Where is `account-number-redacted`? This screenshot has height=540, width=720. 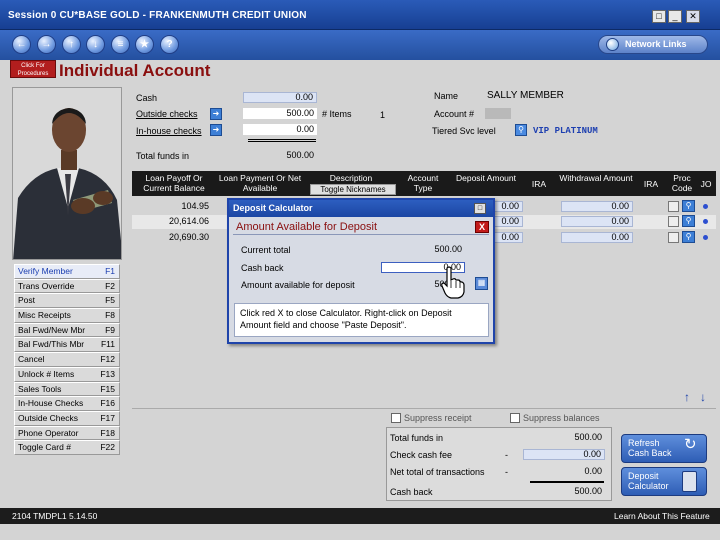 account-number-redacted is located at coordinates (498, 113).